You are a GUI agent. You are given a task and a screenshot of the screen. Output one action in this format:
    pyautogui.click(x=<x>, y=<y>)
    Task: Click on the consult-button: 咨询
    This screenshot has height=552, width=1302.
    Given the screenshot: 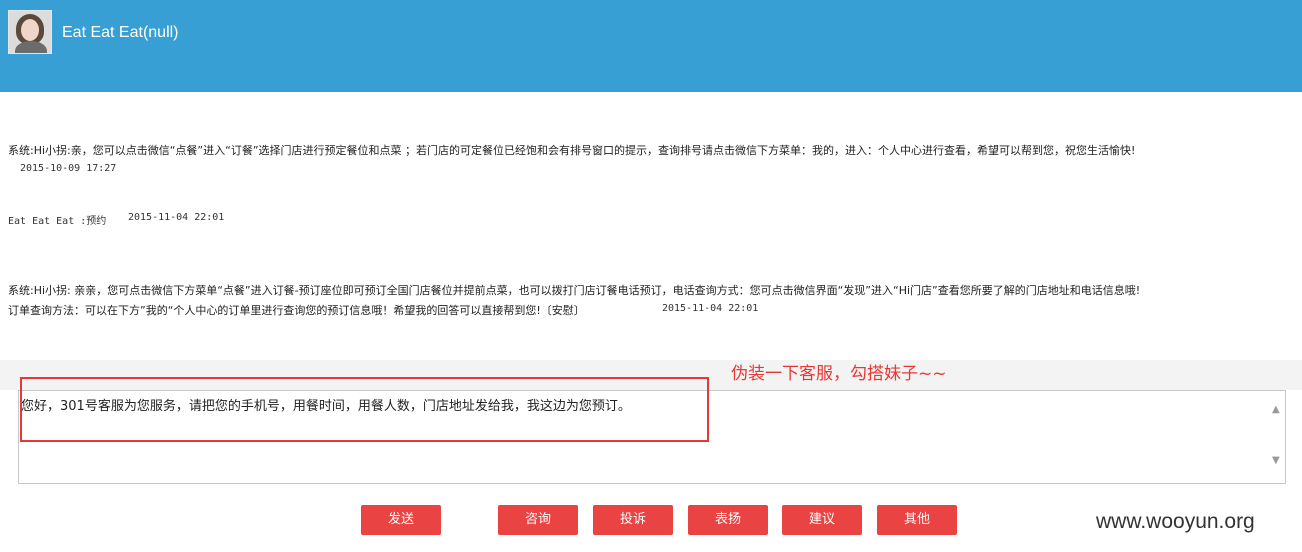 What is the action you would take?
    pyautogui.click(x=538, y=520)
    